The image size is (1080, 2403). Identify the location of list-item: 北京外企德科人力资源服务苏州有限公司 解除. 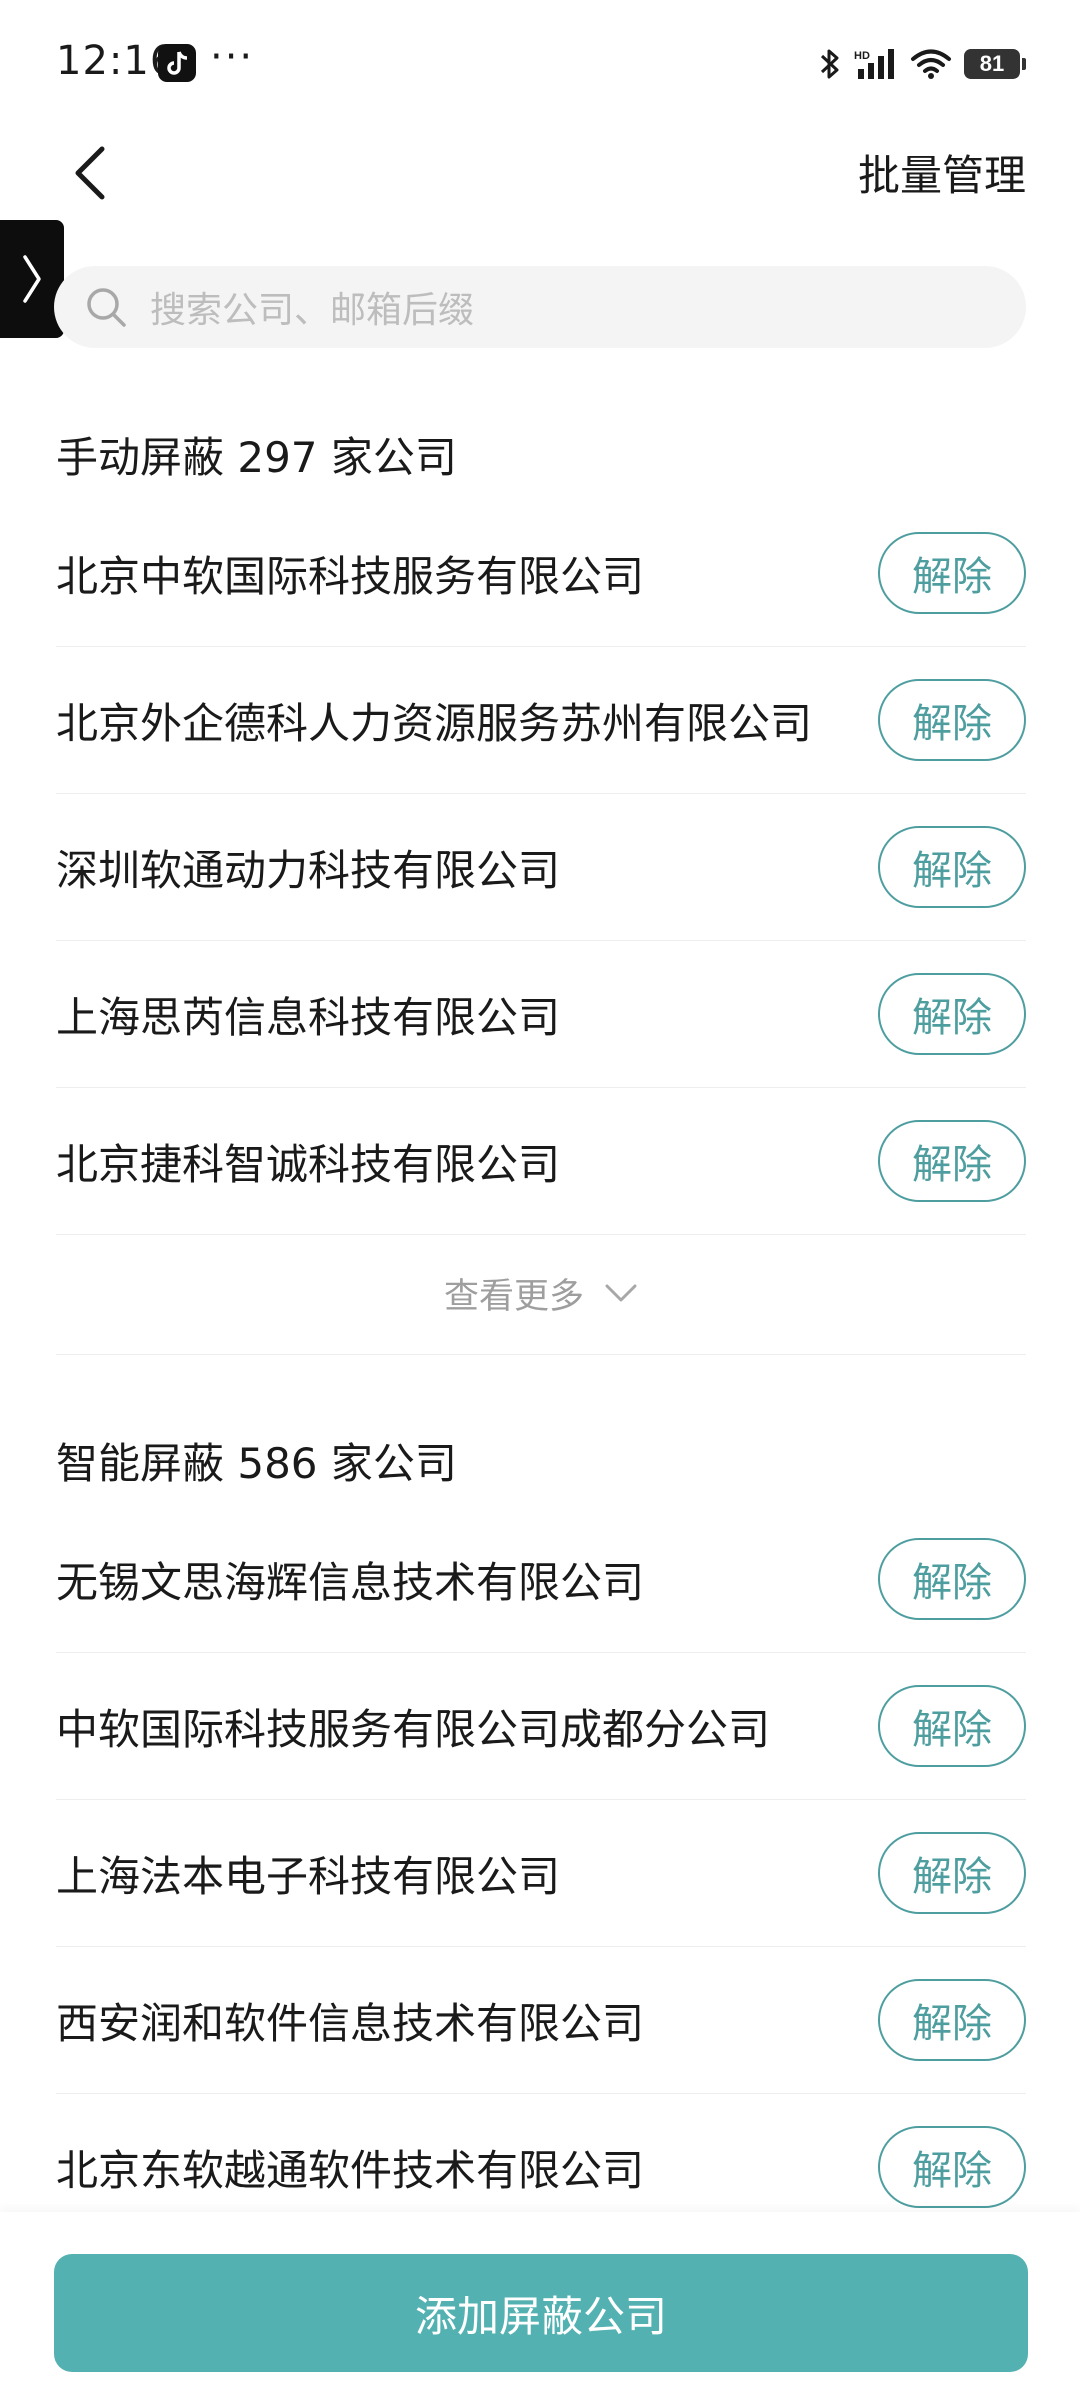
(541, 720).